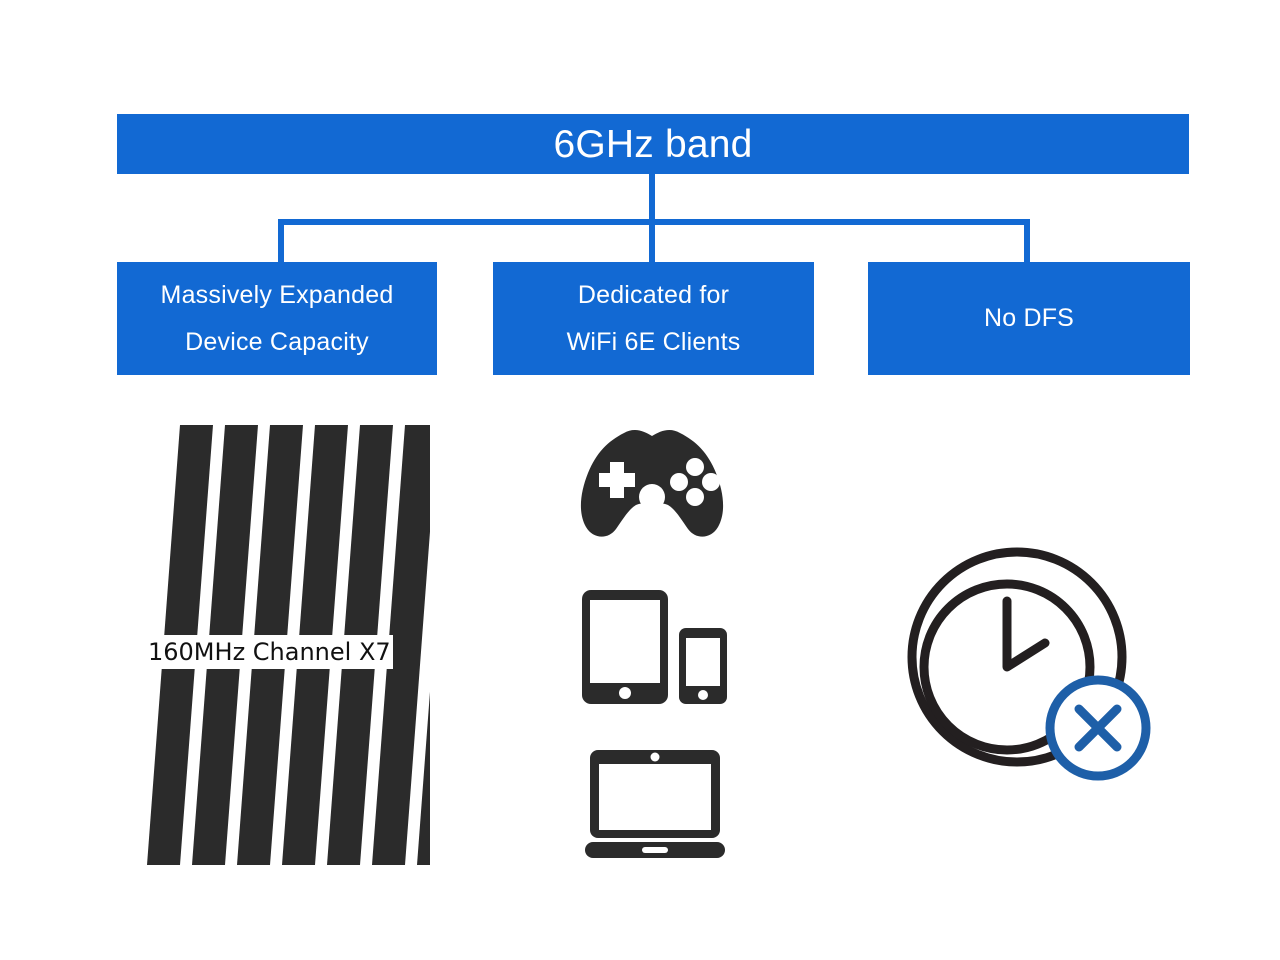 The width and height of the screenshot is (1280, 960). What do you see at coordinates (277, 294) in the screenshot?
I see `node-box-1-line-1: Massively Expanded` at bounding box center [277, 294].